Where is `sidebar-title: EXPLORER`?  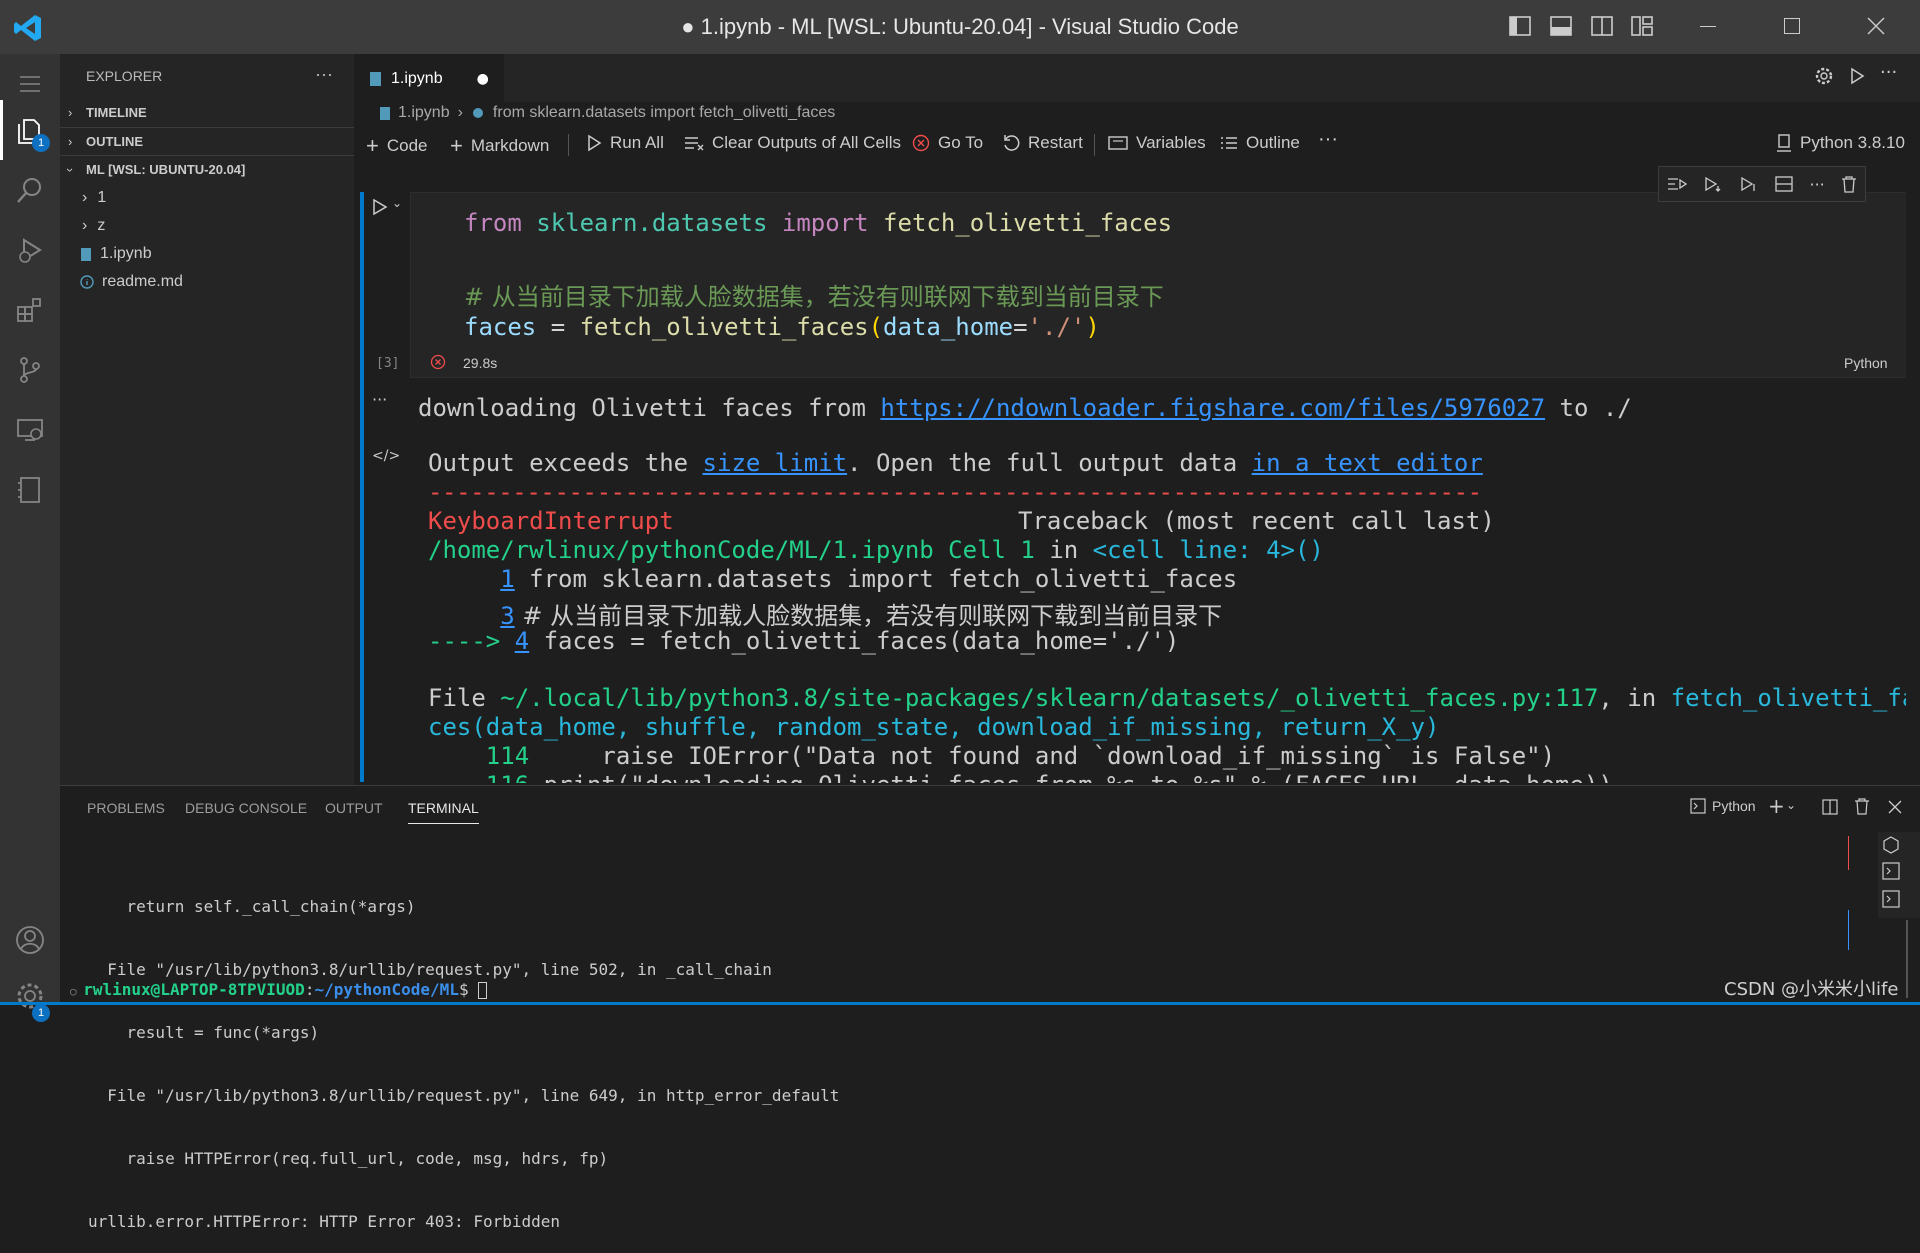
sidebar-title: EXPLORER is located at coordinates (124, 76).